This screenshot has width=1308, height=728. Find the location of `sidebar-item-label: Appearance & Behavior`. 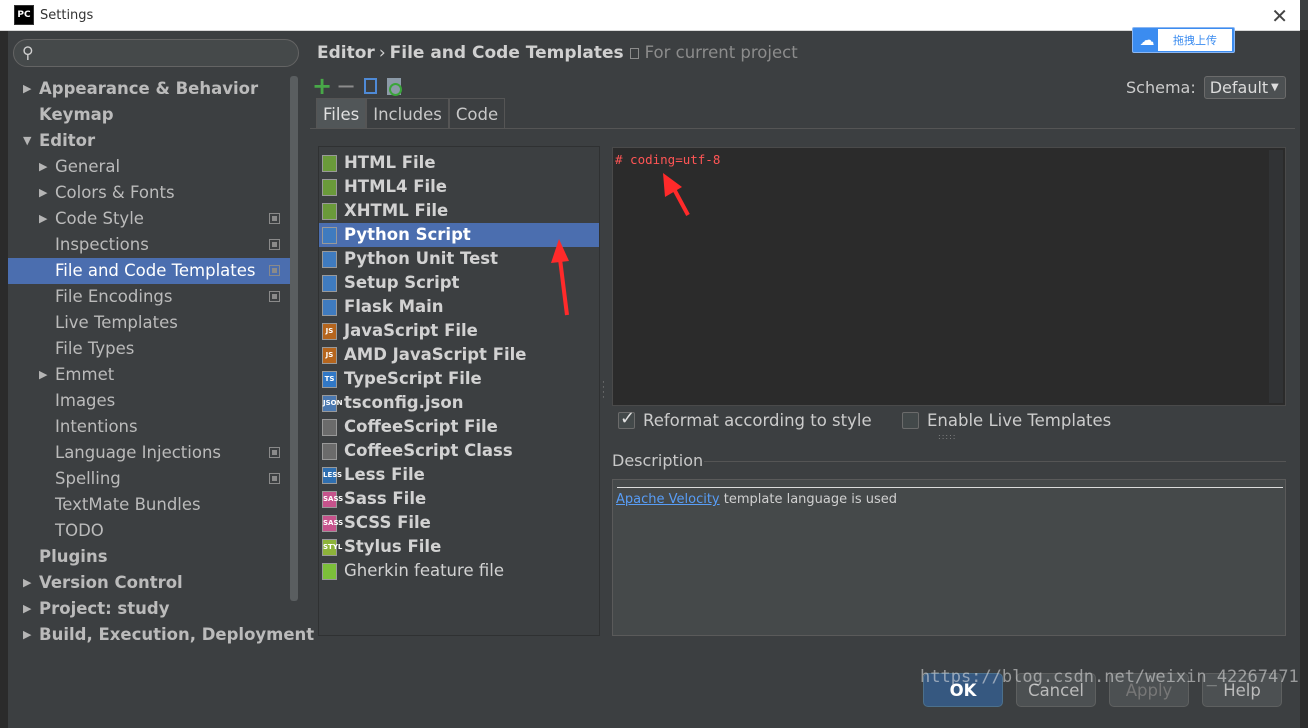

sidebar-item-label: Appearance & Behavior is located at coordinates (149, 88).